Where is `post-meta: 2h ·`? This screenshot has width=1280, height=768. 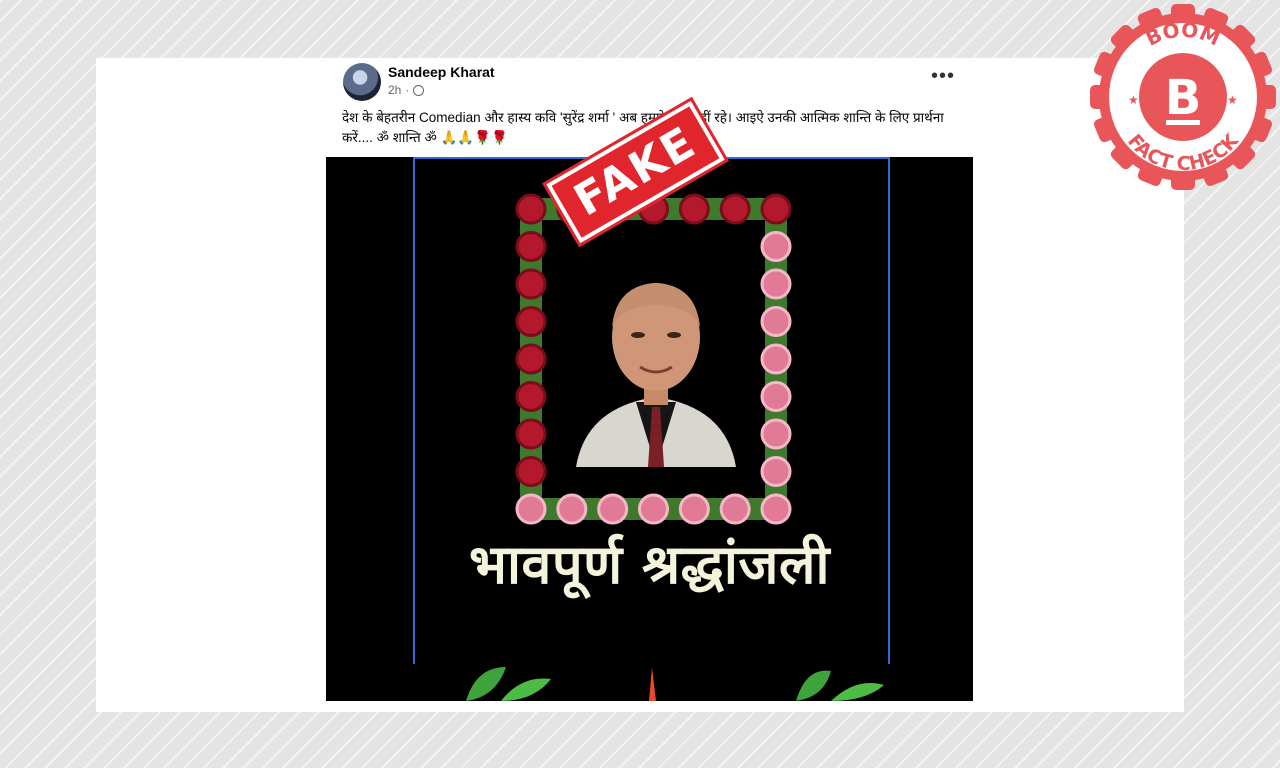
post-meta: 2h · is located at coordinates (406, 90).